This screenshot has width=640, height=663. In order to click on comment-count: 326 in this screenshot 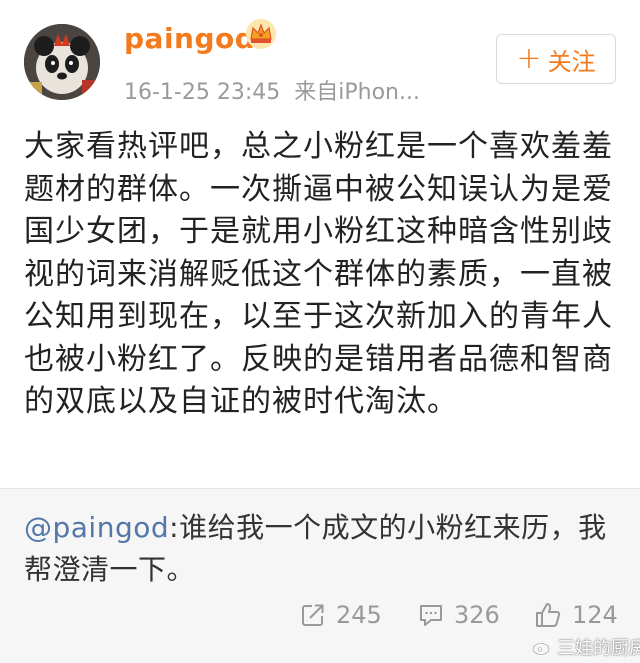, I will do `click(477, 615)`.